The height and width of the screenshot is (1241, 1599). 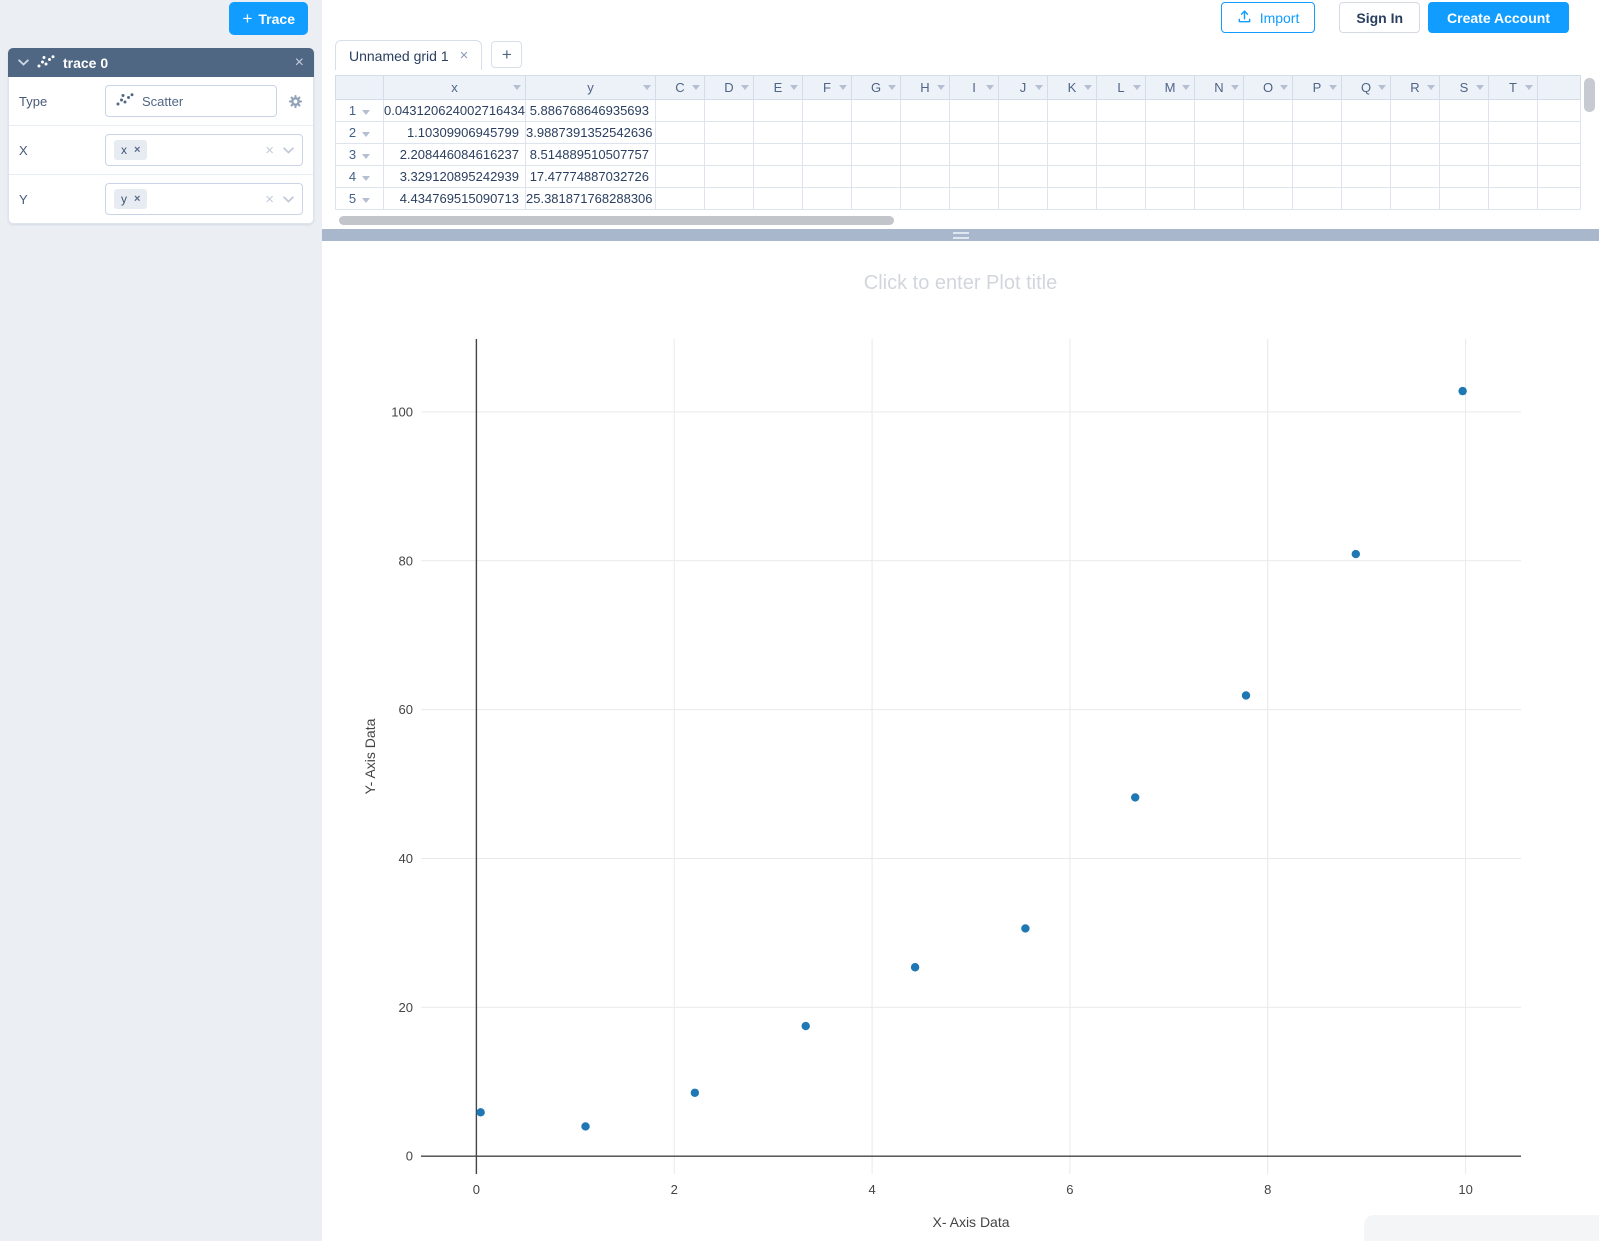 I want to click on x-column-select: x × ×, so click(x=204, y=150).